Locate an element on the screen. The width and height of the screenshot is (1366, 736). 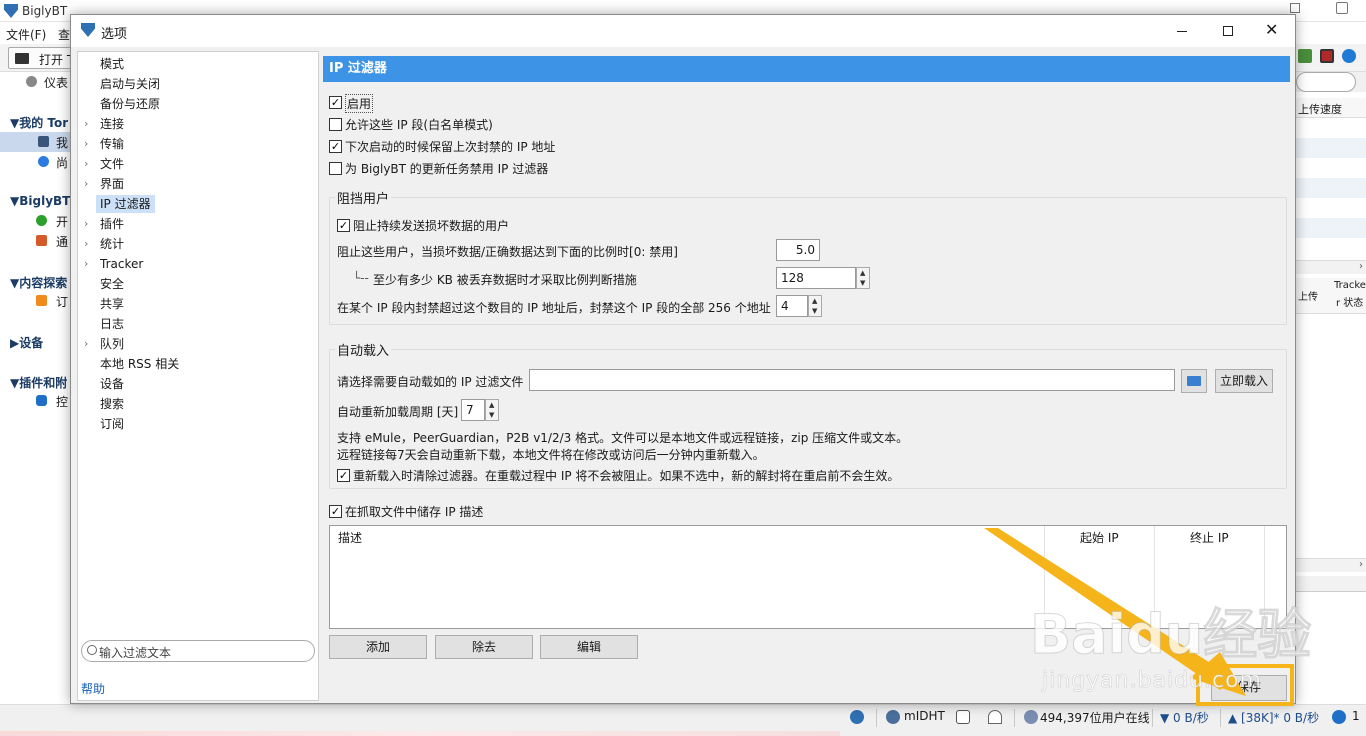
enable-label: 启用 is located at coordinates (359, 103).